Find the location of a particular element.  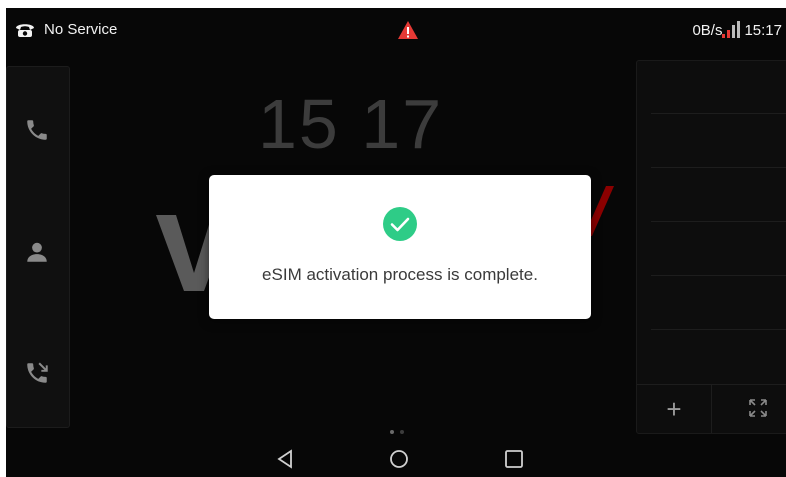

page-dot is located at coordinates (402, 432).